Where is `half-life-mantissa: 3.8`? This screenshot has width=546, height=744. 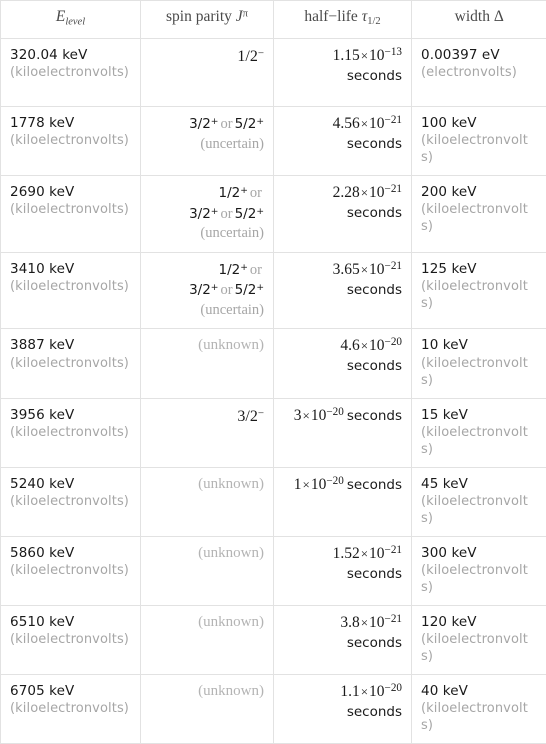 half-life-mantissa: 3.8 is located at coordinates (349, 622).